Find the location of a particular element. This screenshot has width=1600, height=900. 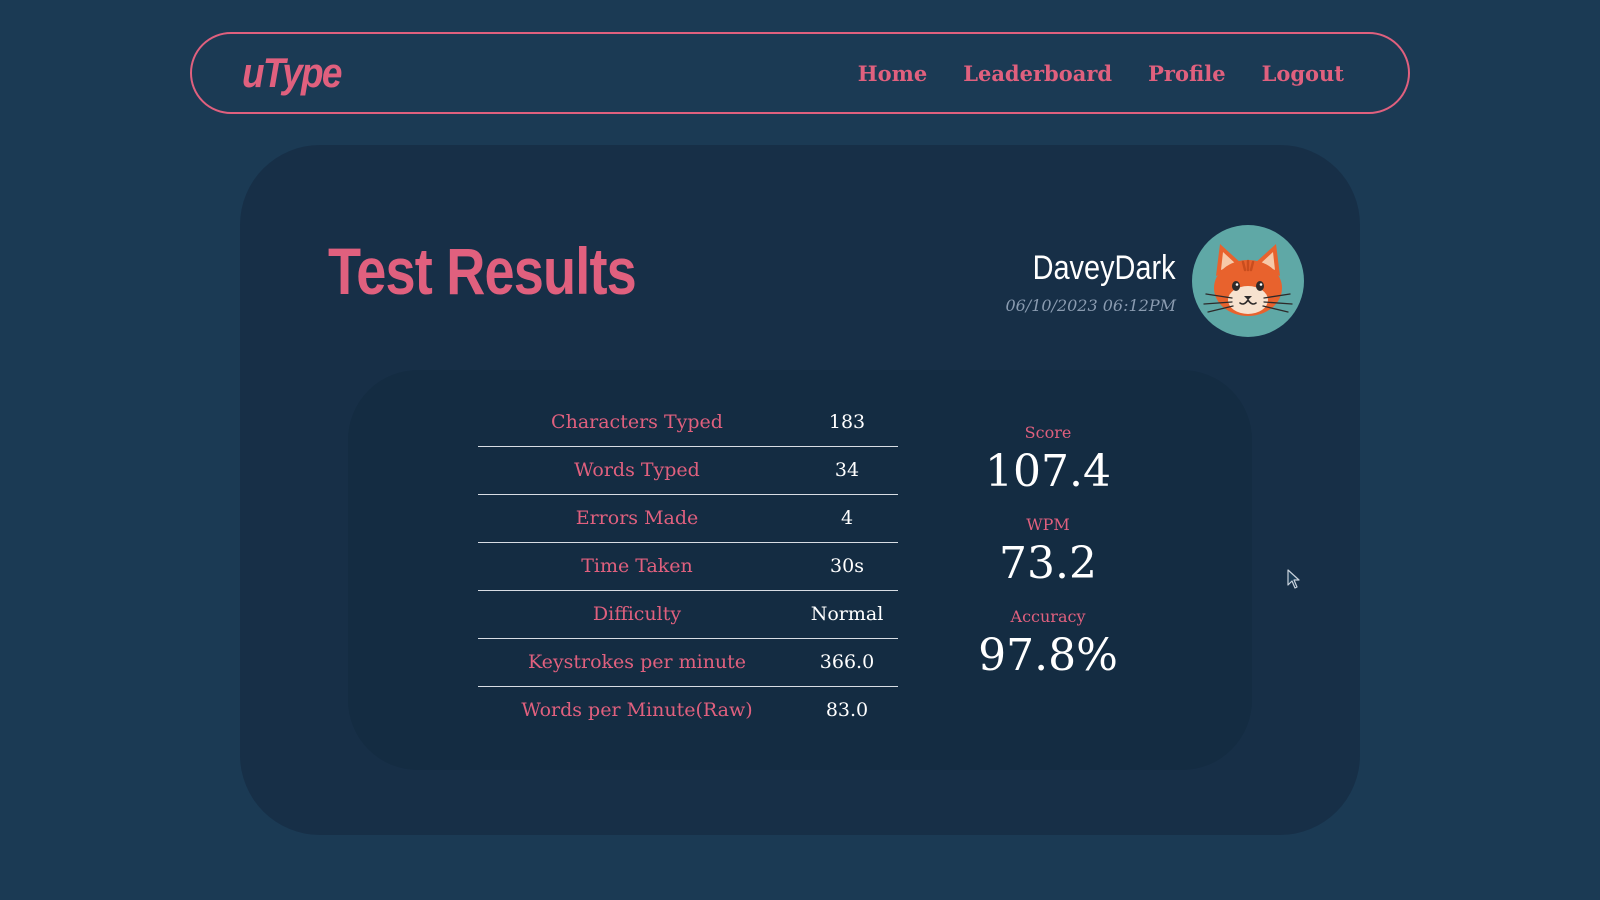

user-block: DaveyDark 06/10/2023 06:12PM is located at coordinates (1154, 281).